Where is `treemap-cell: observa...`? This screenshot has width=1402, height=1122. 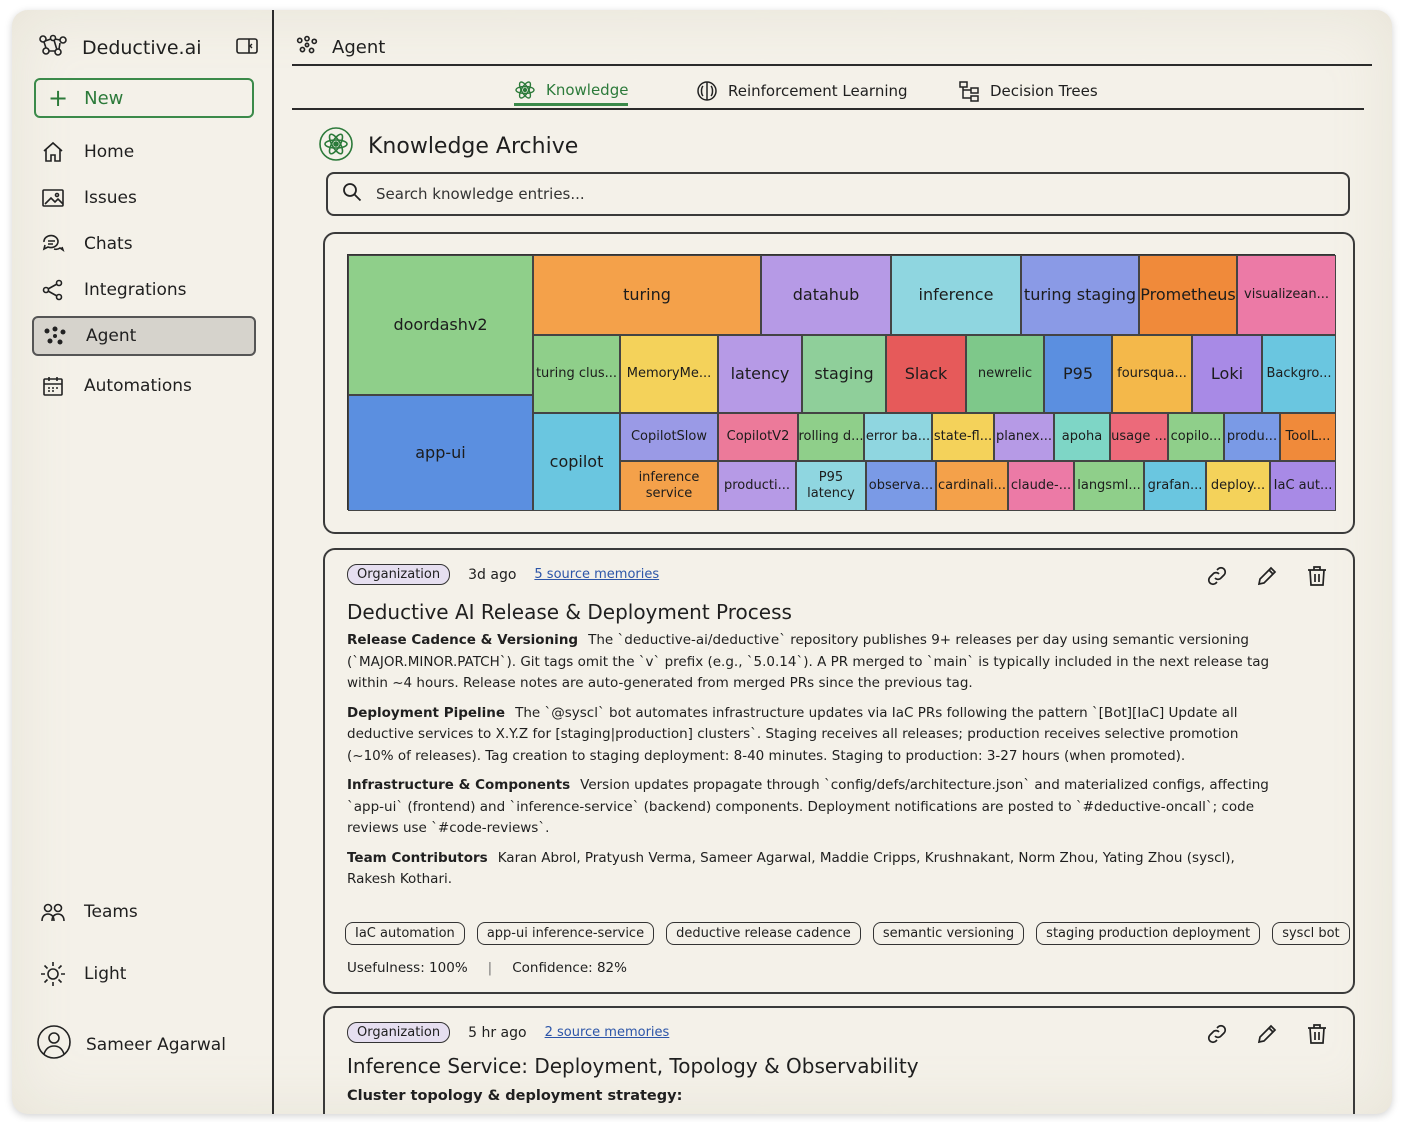
treemap-cell: observa... is located at coordinates (901, 486).